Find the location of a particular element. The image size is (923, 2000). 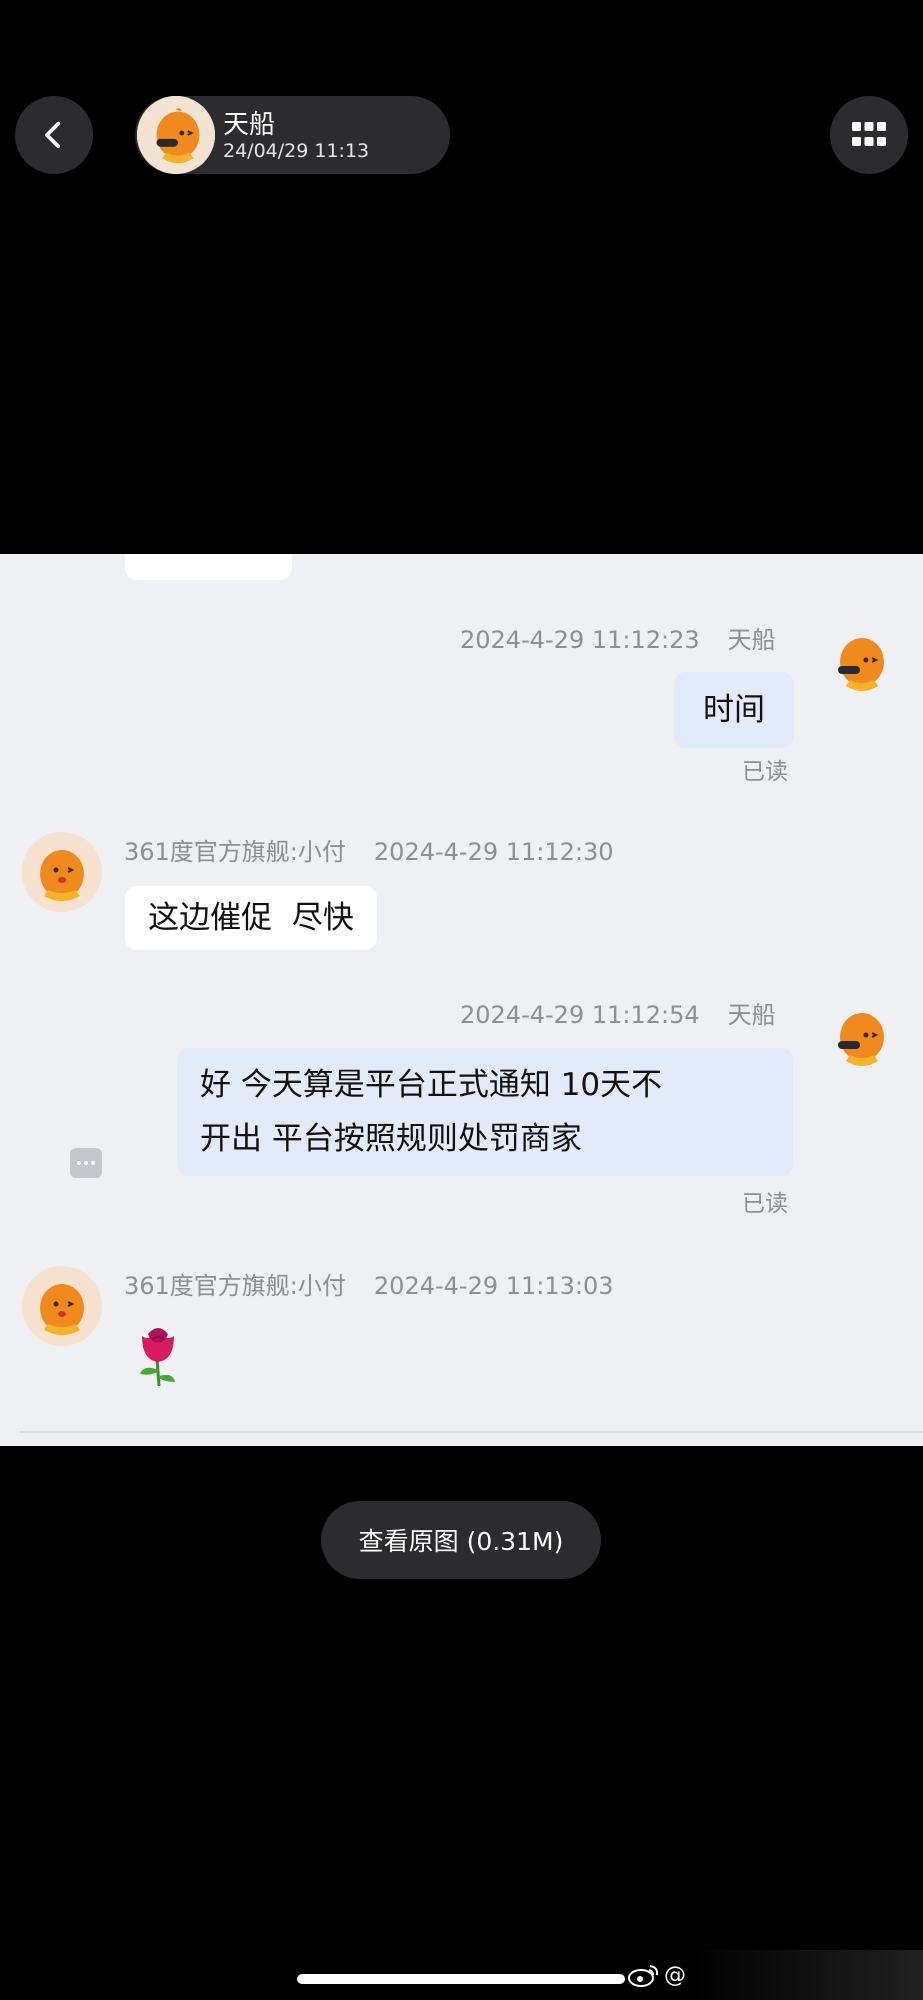

weibo-icon is located at coordinates (643, 1976).